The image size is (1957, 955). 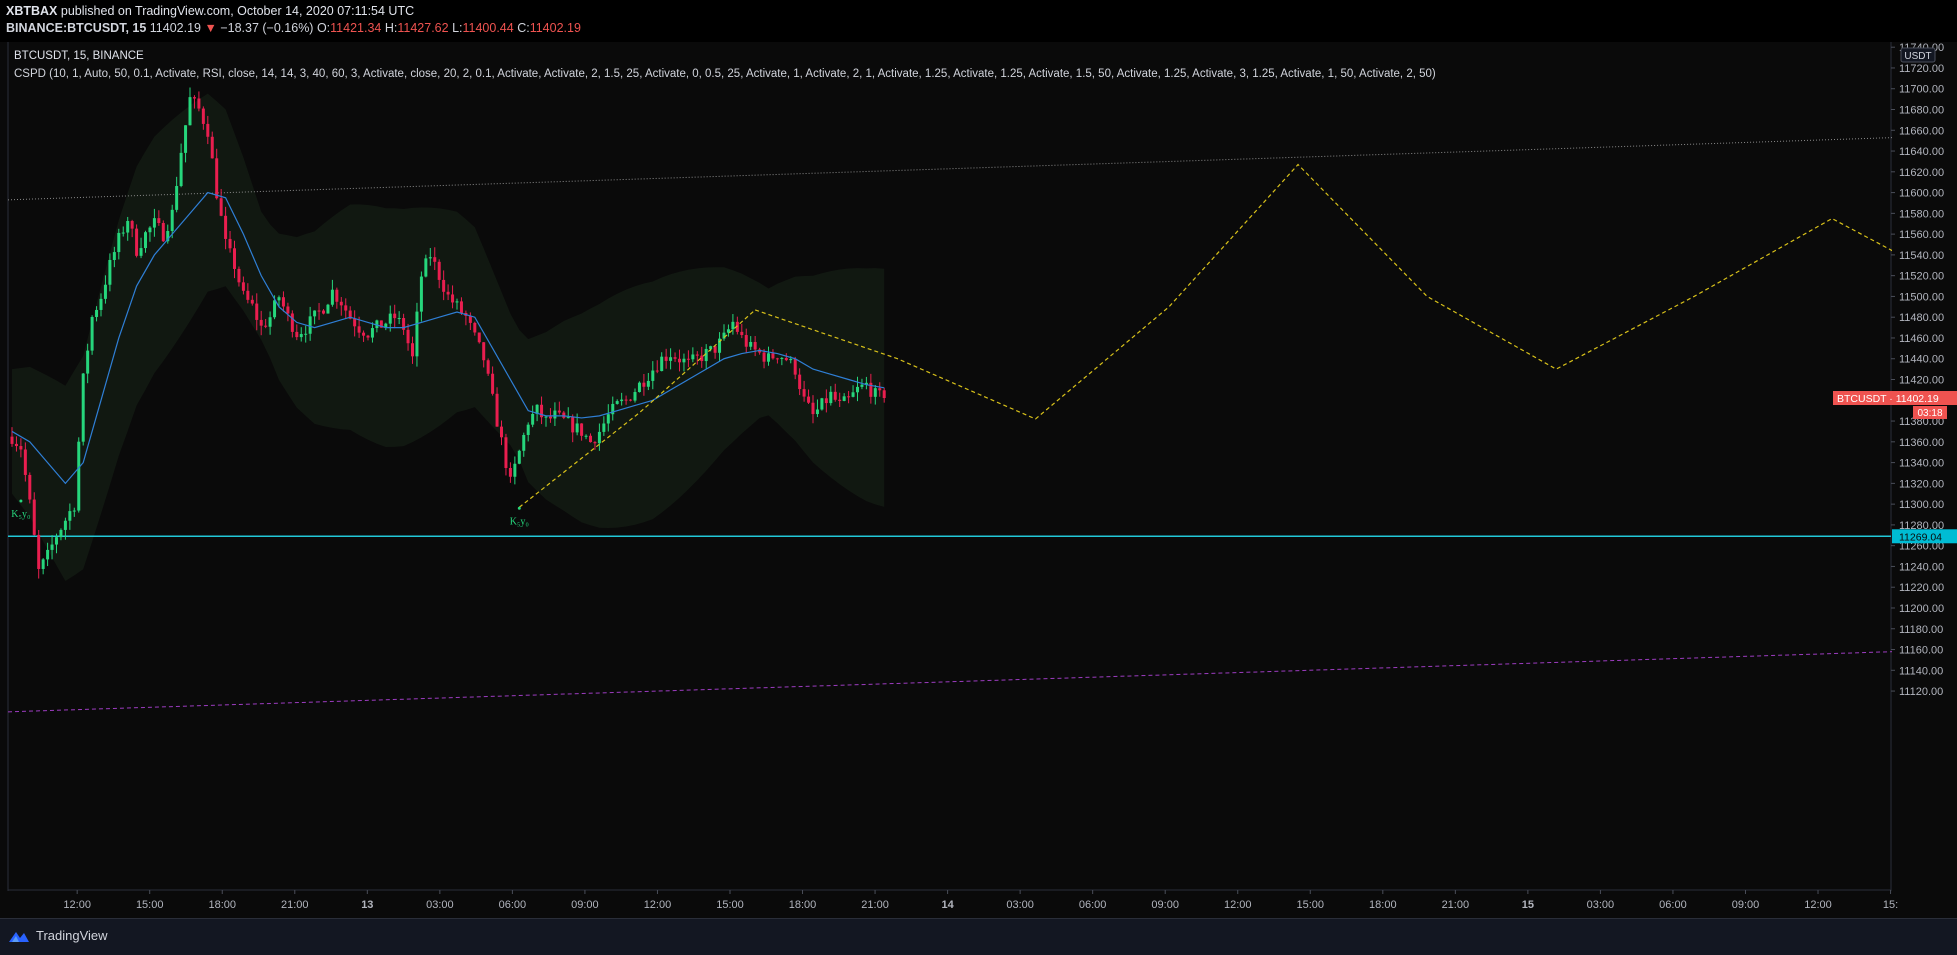 I want to click on time-tick-label: 18:00, so click(x=803, y=905).